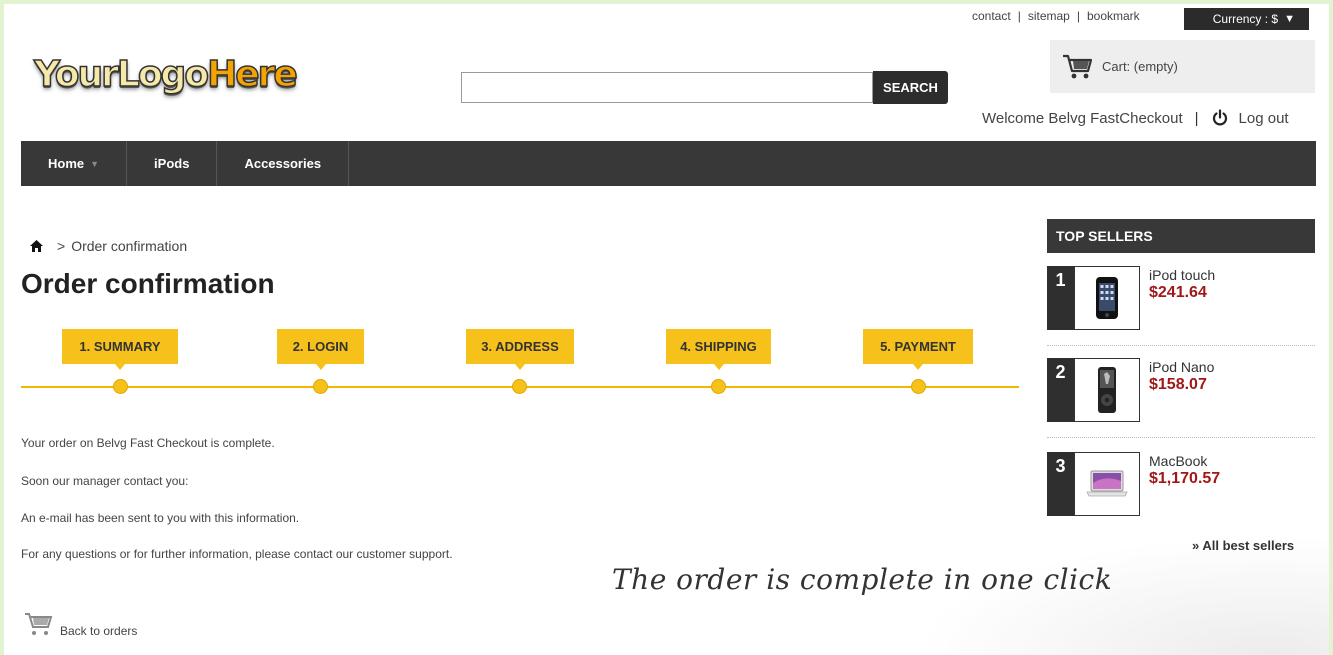  I want to click on currency-label: Currency : $, so click(1245, 19).